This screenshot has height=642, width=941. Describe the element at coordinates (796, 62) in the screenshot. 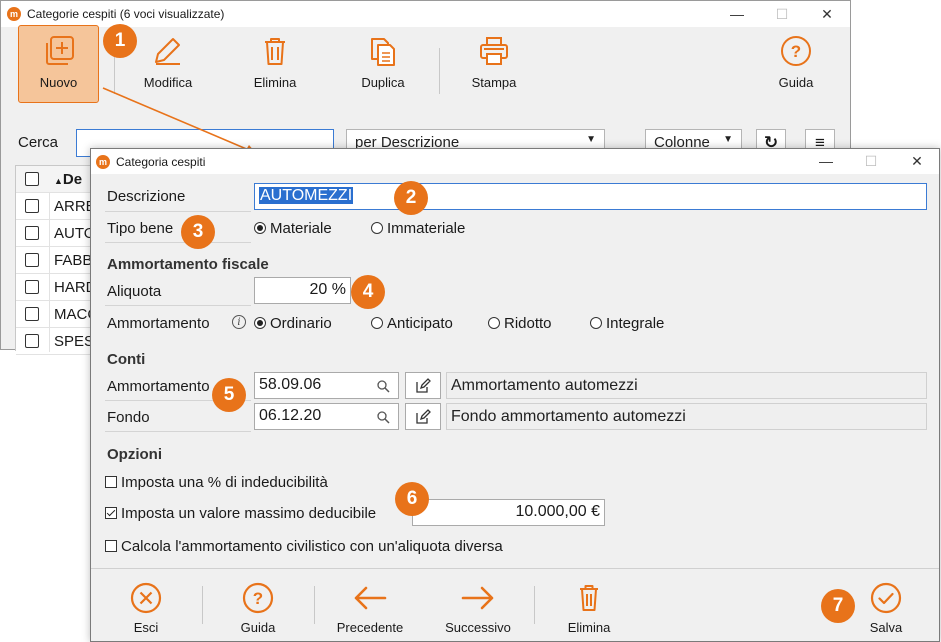

I see `guida-button: ? Guida` at that location.